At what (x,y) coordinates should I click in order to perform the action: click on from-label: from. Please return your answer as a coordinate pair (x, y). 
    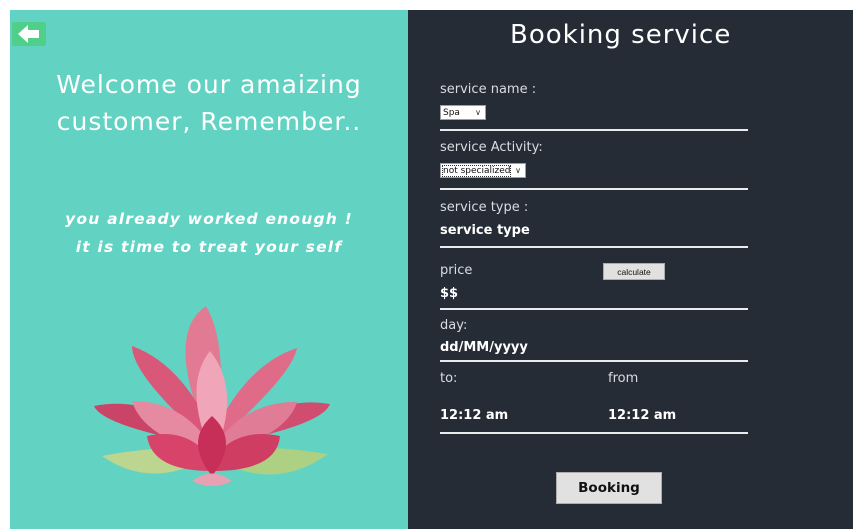
    Looking at the image, I should click on (623, 378).